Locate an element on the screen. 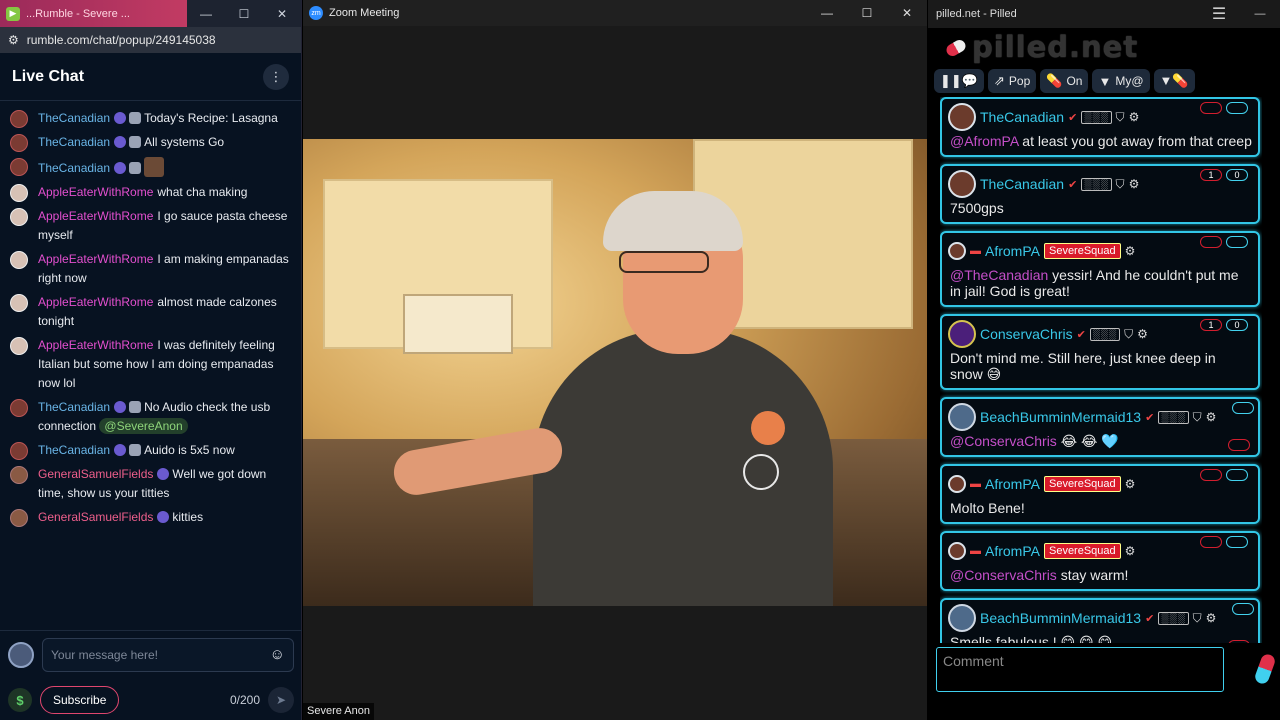 The image size is (1280, 720). my-mentions-button: ▼ My@ is located at coordinates (1121, 81).